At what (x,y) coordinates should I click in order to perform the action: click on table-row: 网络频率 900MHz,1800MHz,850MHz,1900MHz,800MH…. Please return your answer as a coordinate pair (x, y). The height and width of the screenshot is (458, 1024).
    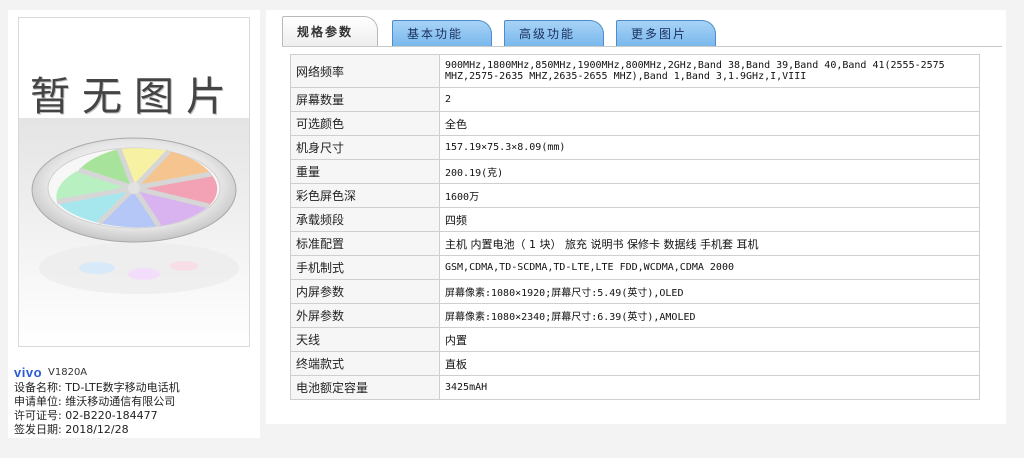
    Looking at the image, I should click on (635, 71).